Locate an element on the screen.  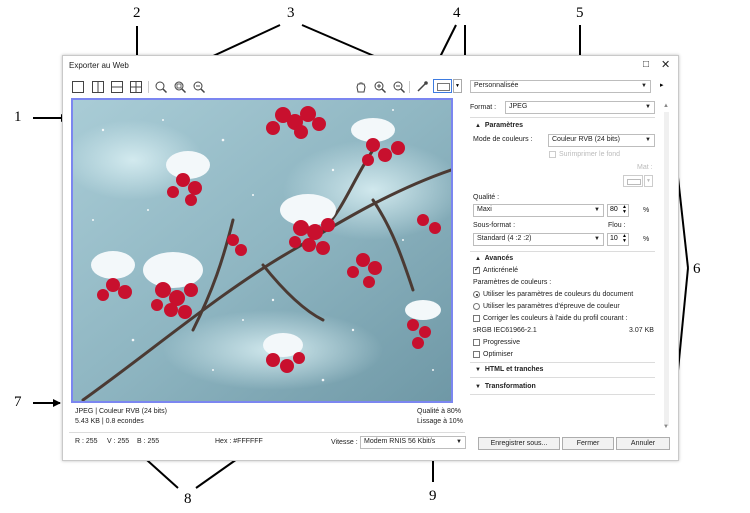
color-mode-select: Couleur RVB (24 bits) ▼ is located at coordinates (601, 140).